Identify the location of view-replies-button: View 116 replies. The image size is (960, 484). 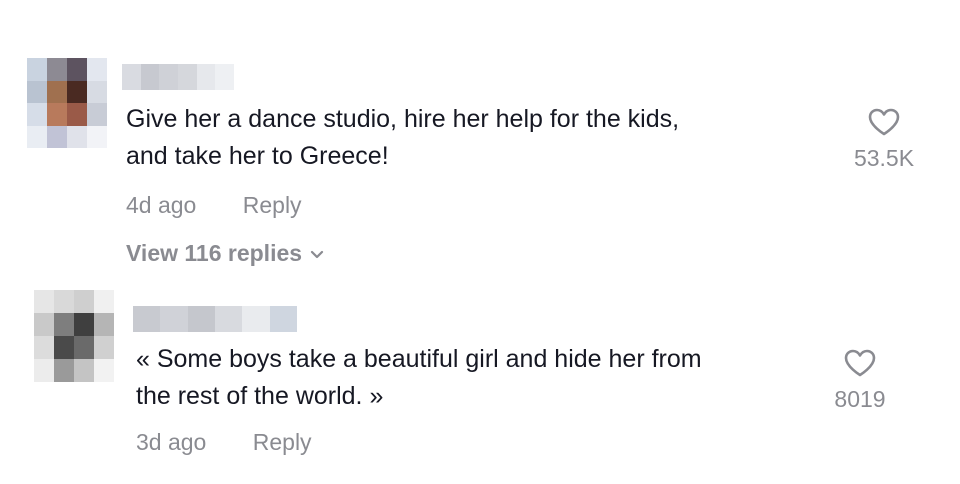
(225, 253).